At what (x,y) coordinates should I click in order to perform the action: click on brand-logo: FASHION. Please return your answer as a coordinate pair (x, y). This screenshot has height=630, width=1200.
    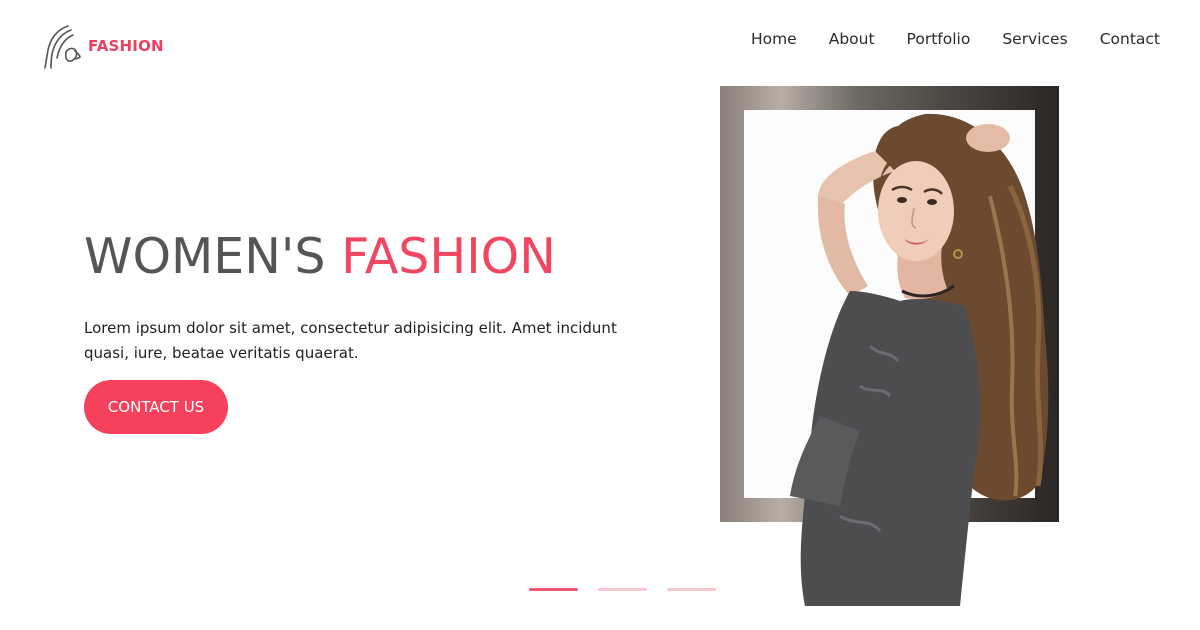
    Looking at the image, I should click on (103, 46).